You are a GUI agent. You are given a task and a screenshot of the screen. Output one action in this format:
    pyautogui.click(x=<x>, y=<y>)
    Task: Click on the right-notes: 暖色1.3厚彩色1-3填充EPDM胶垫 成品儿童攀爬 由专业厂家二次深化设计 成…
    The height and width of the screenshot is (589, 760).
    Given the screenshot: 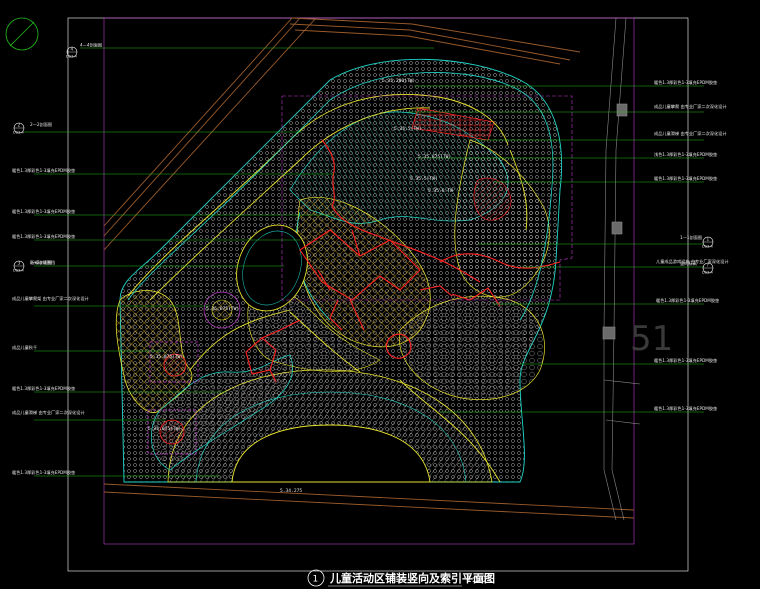 What is the action you would take?
    pyautogui.click(x=691, y=245)
    